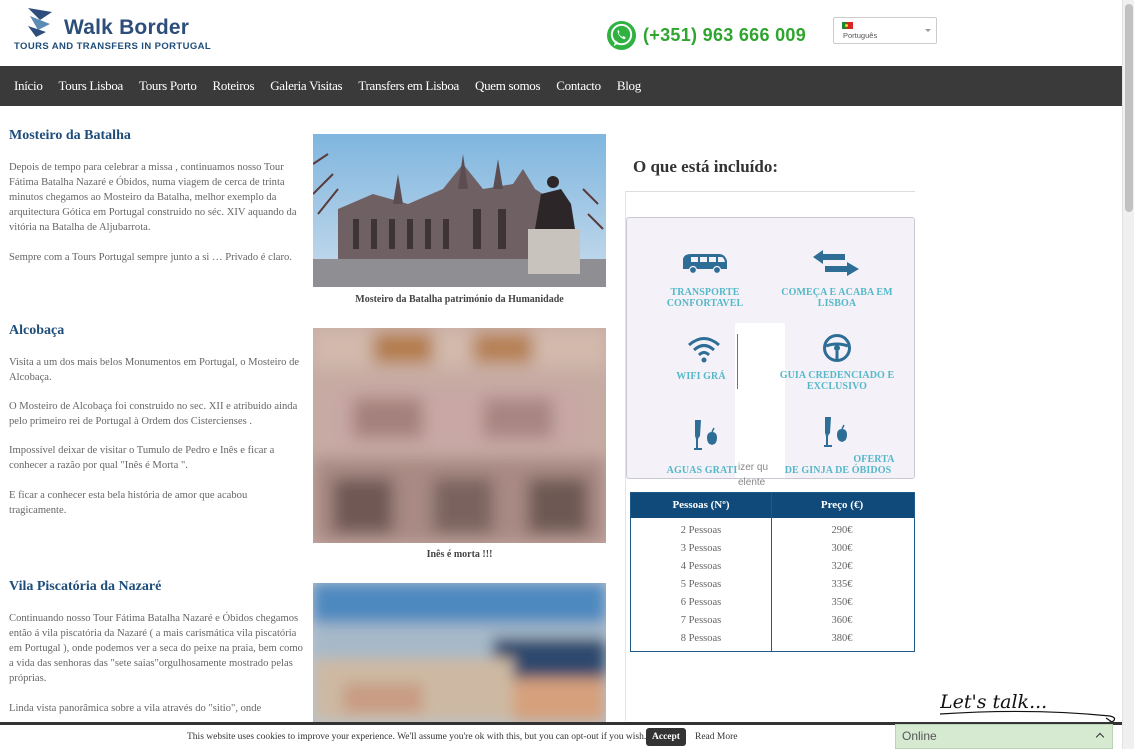 The image size is (1134, 749). I want to click on feature-label-line: LISBOA, so click(837, 303).